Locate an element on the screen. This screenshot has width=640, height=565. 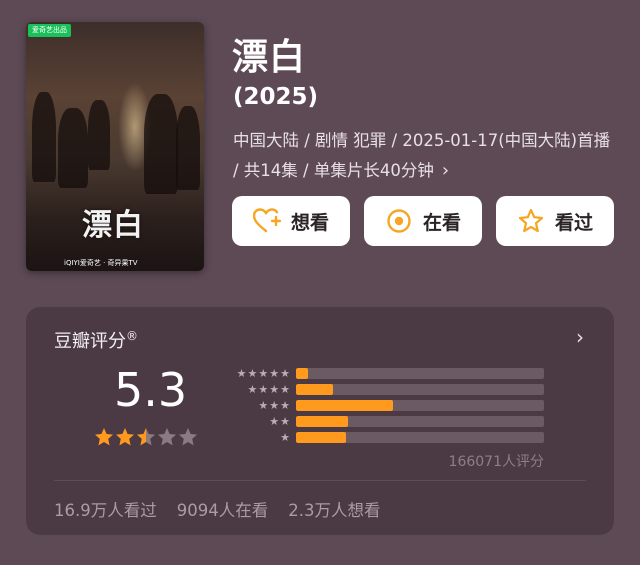
heart-plus-icon is located at coordinates (266, 221).